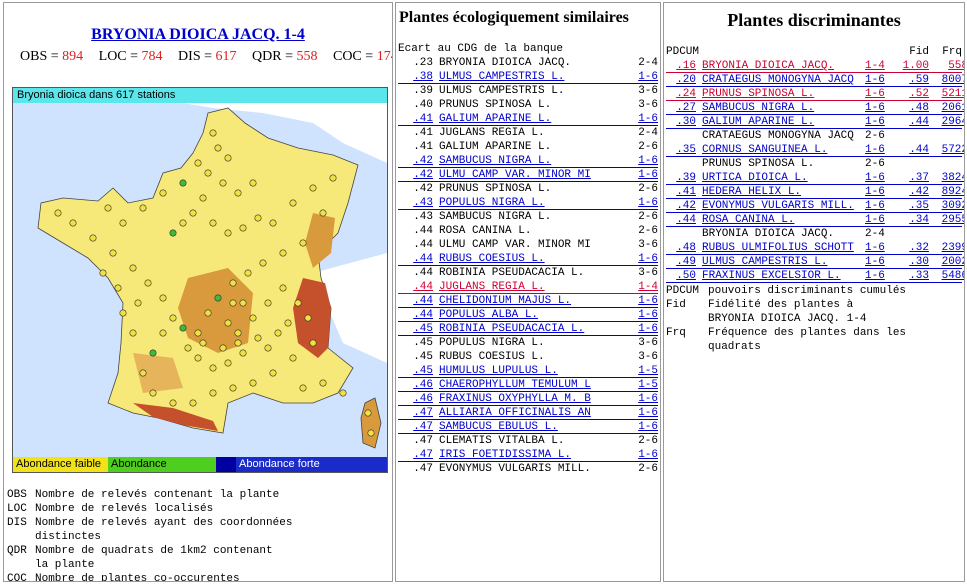  What do you see at coordinates (814, 136) in the screenshot?
I see `discrim-row: CRATAEGUS MONOGYNA JACQ 2-6` at bounding box center [814, 136].